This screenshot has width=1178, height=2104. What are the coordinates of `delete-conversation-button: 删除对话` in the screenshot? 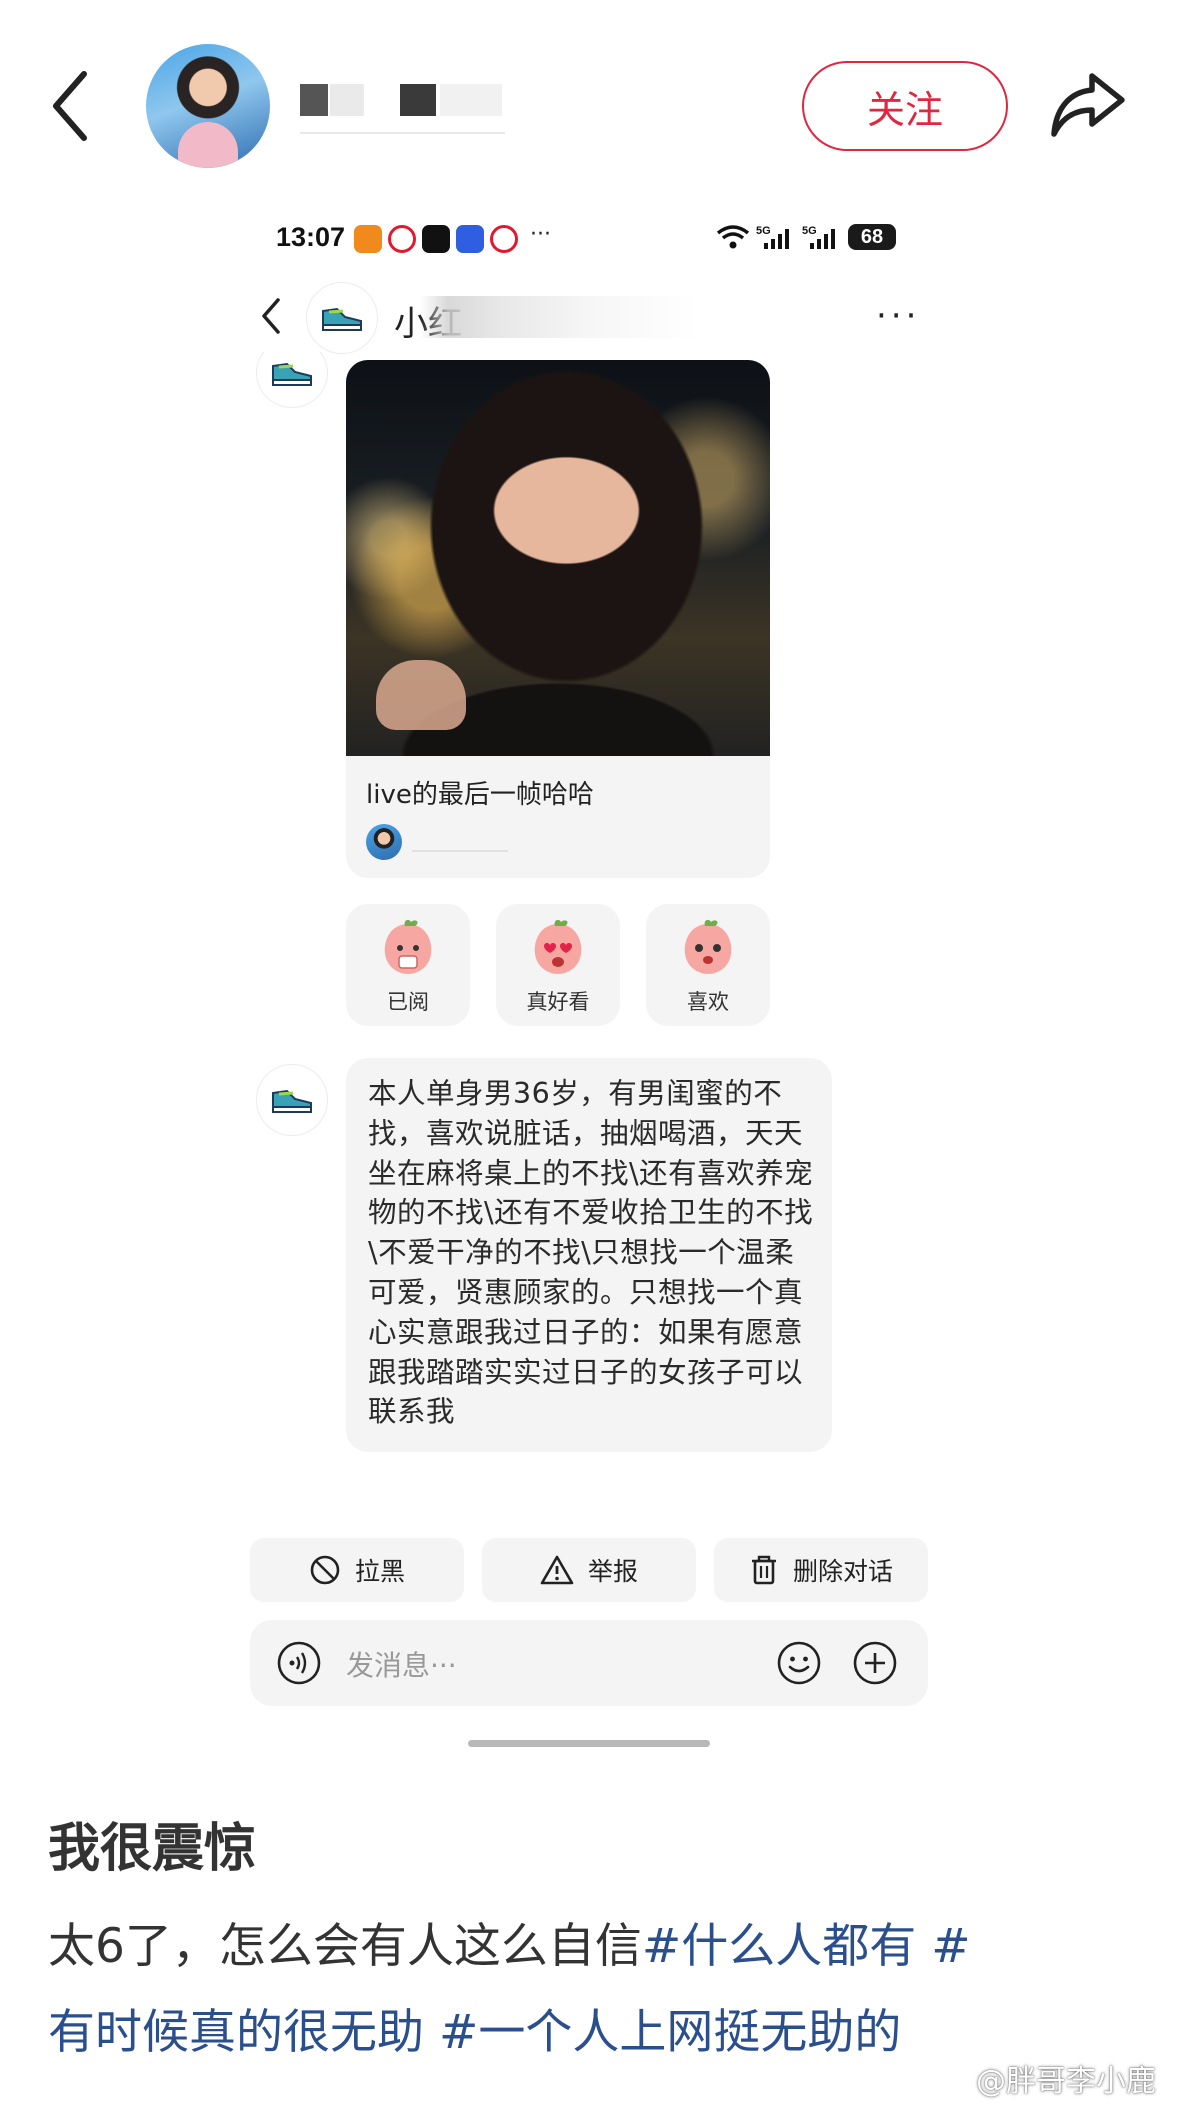 It's located at (821, 1570).